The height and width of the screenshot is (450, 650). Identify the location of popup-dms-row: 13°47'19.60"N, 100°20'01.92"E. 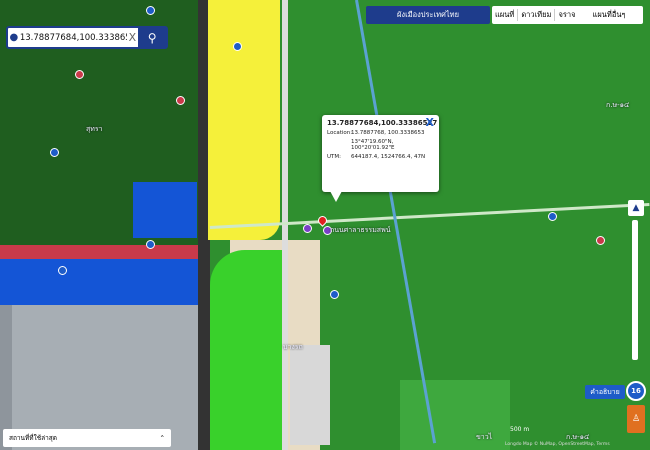
(380, 145).